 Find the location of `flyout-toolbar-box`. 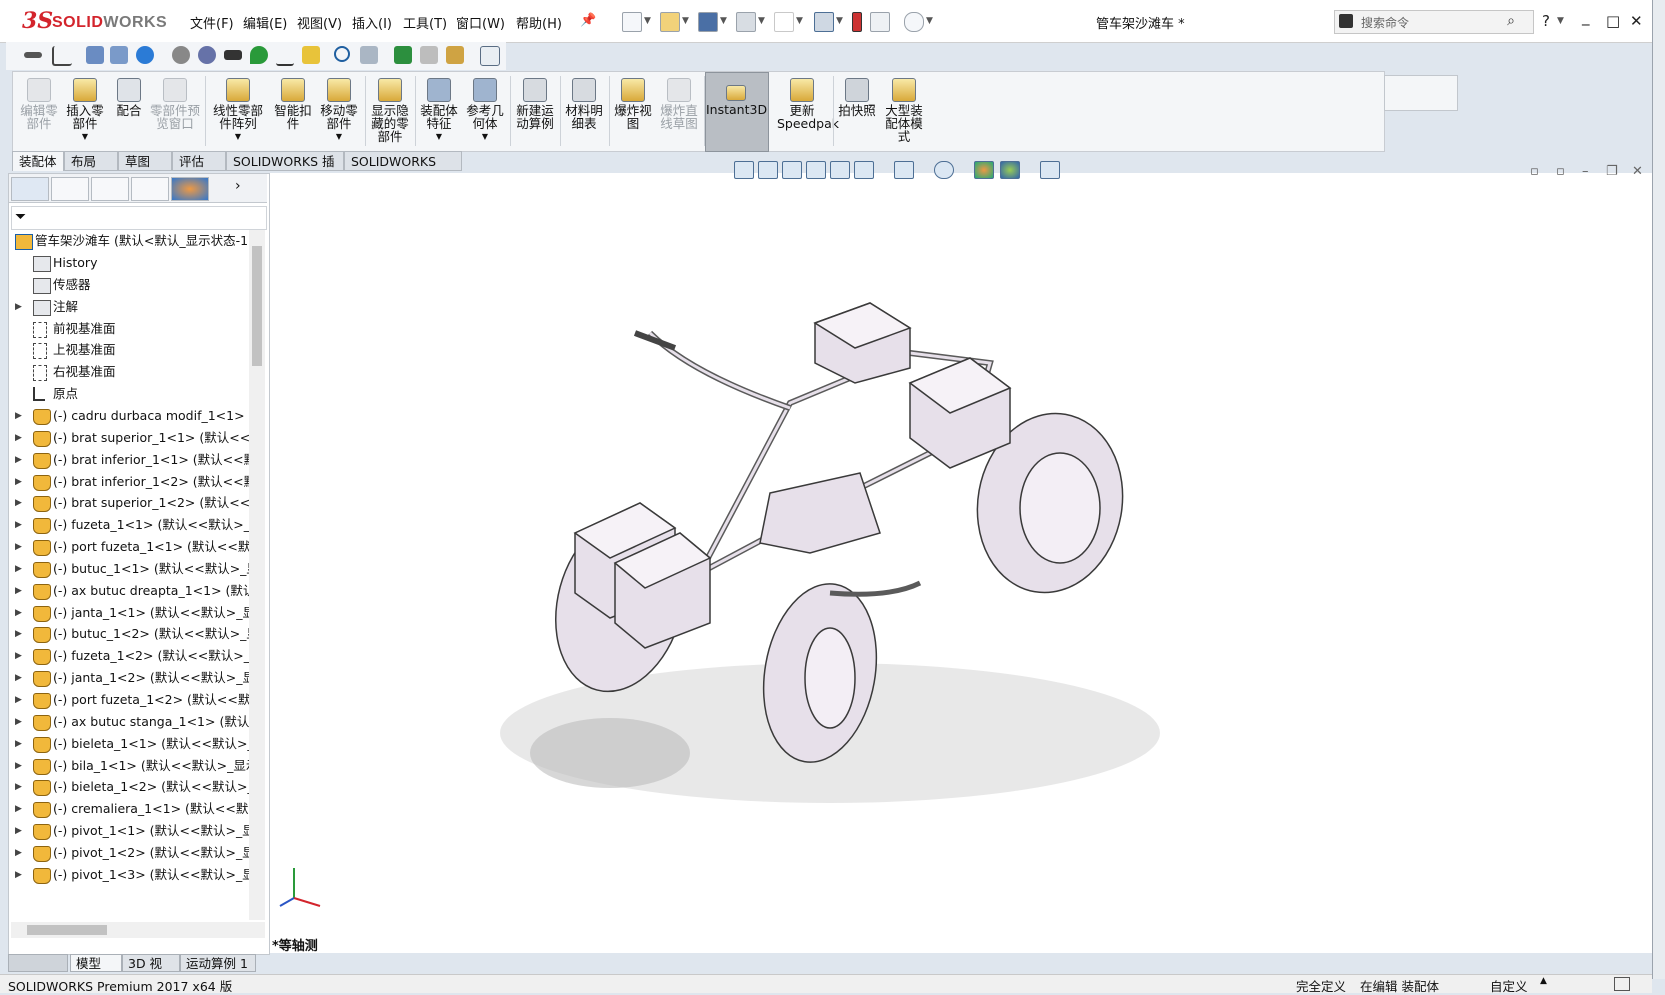

flyout-toolbar-box is located at coordinates (1421, 93).